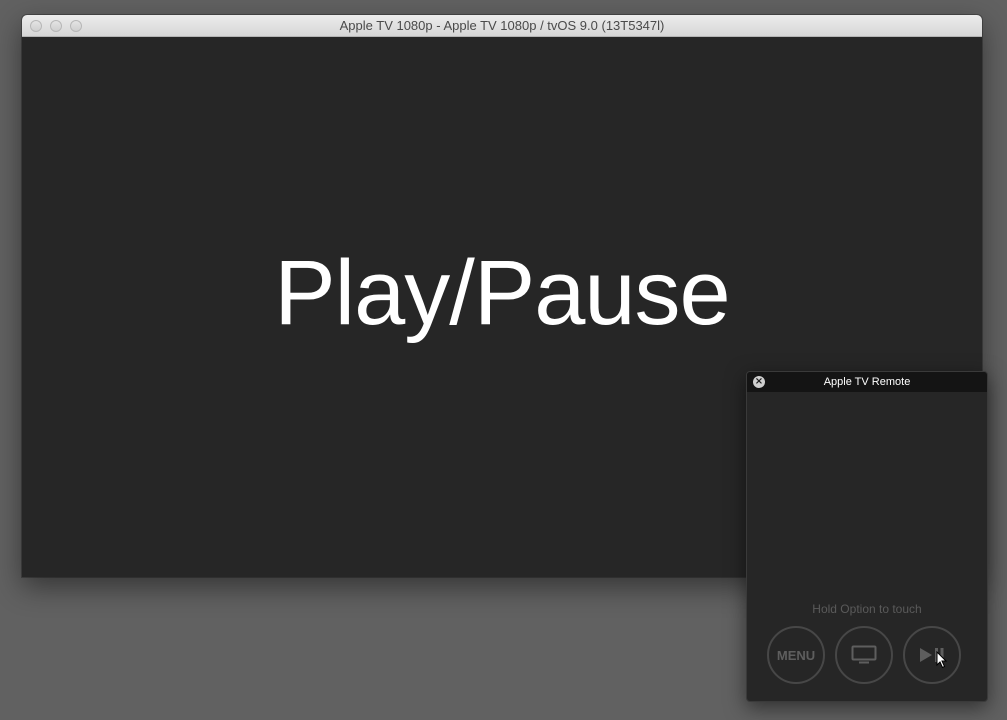 The height and width of the screenshot is (720, 1007). I want to click on remote-titlebar: × Apple TV Remote, so click(867, 382).